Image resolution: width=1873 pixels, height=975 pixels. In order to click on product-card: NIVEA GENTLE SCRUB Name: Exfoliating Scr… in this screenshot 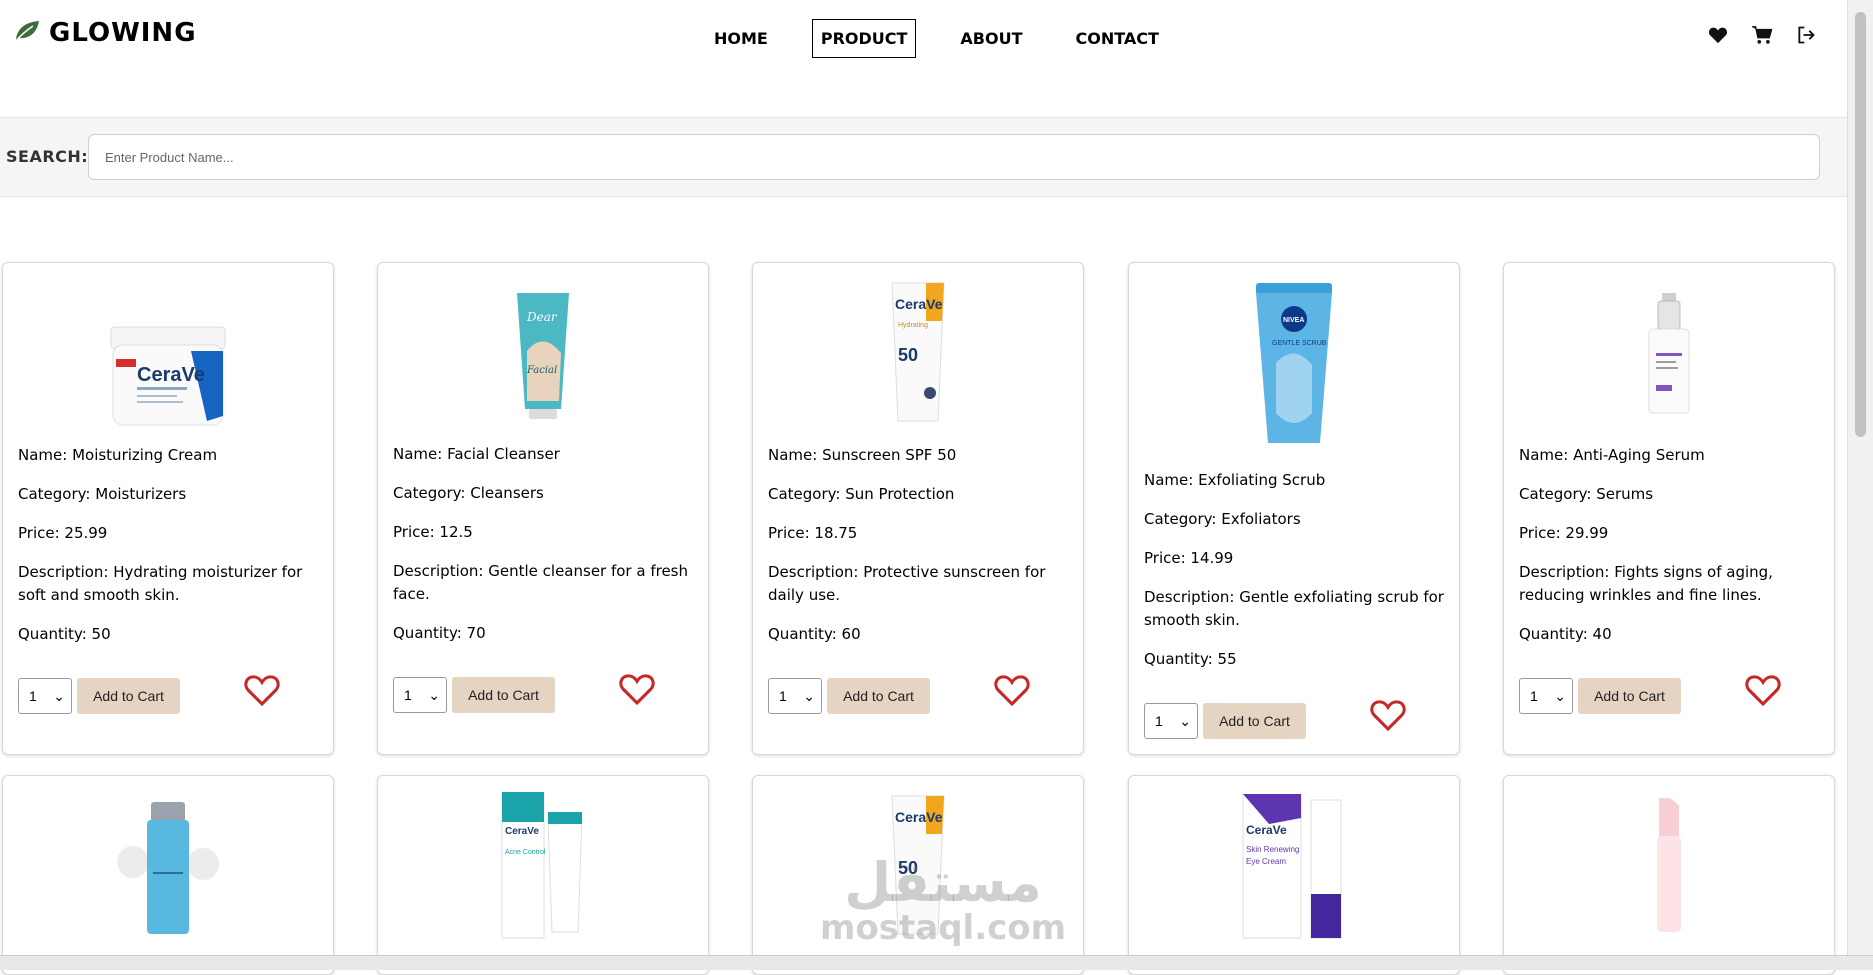, I will do `click(1294, 508)`.